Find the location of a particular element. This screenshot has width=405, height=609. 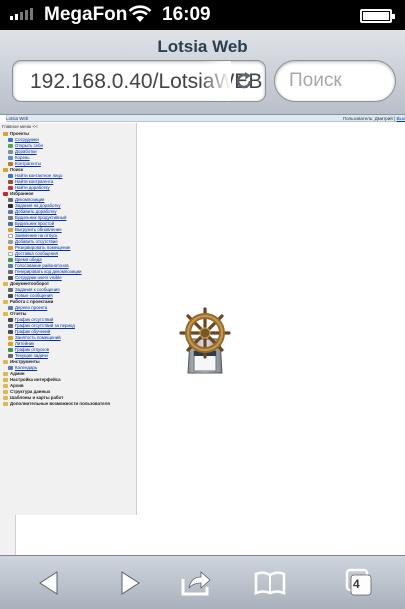

back-arrow-icon is located at coordinates (48, 583).